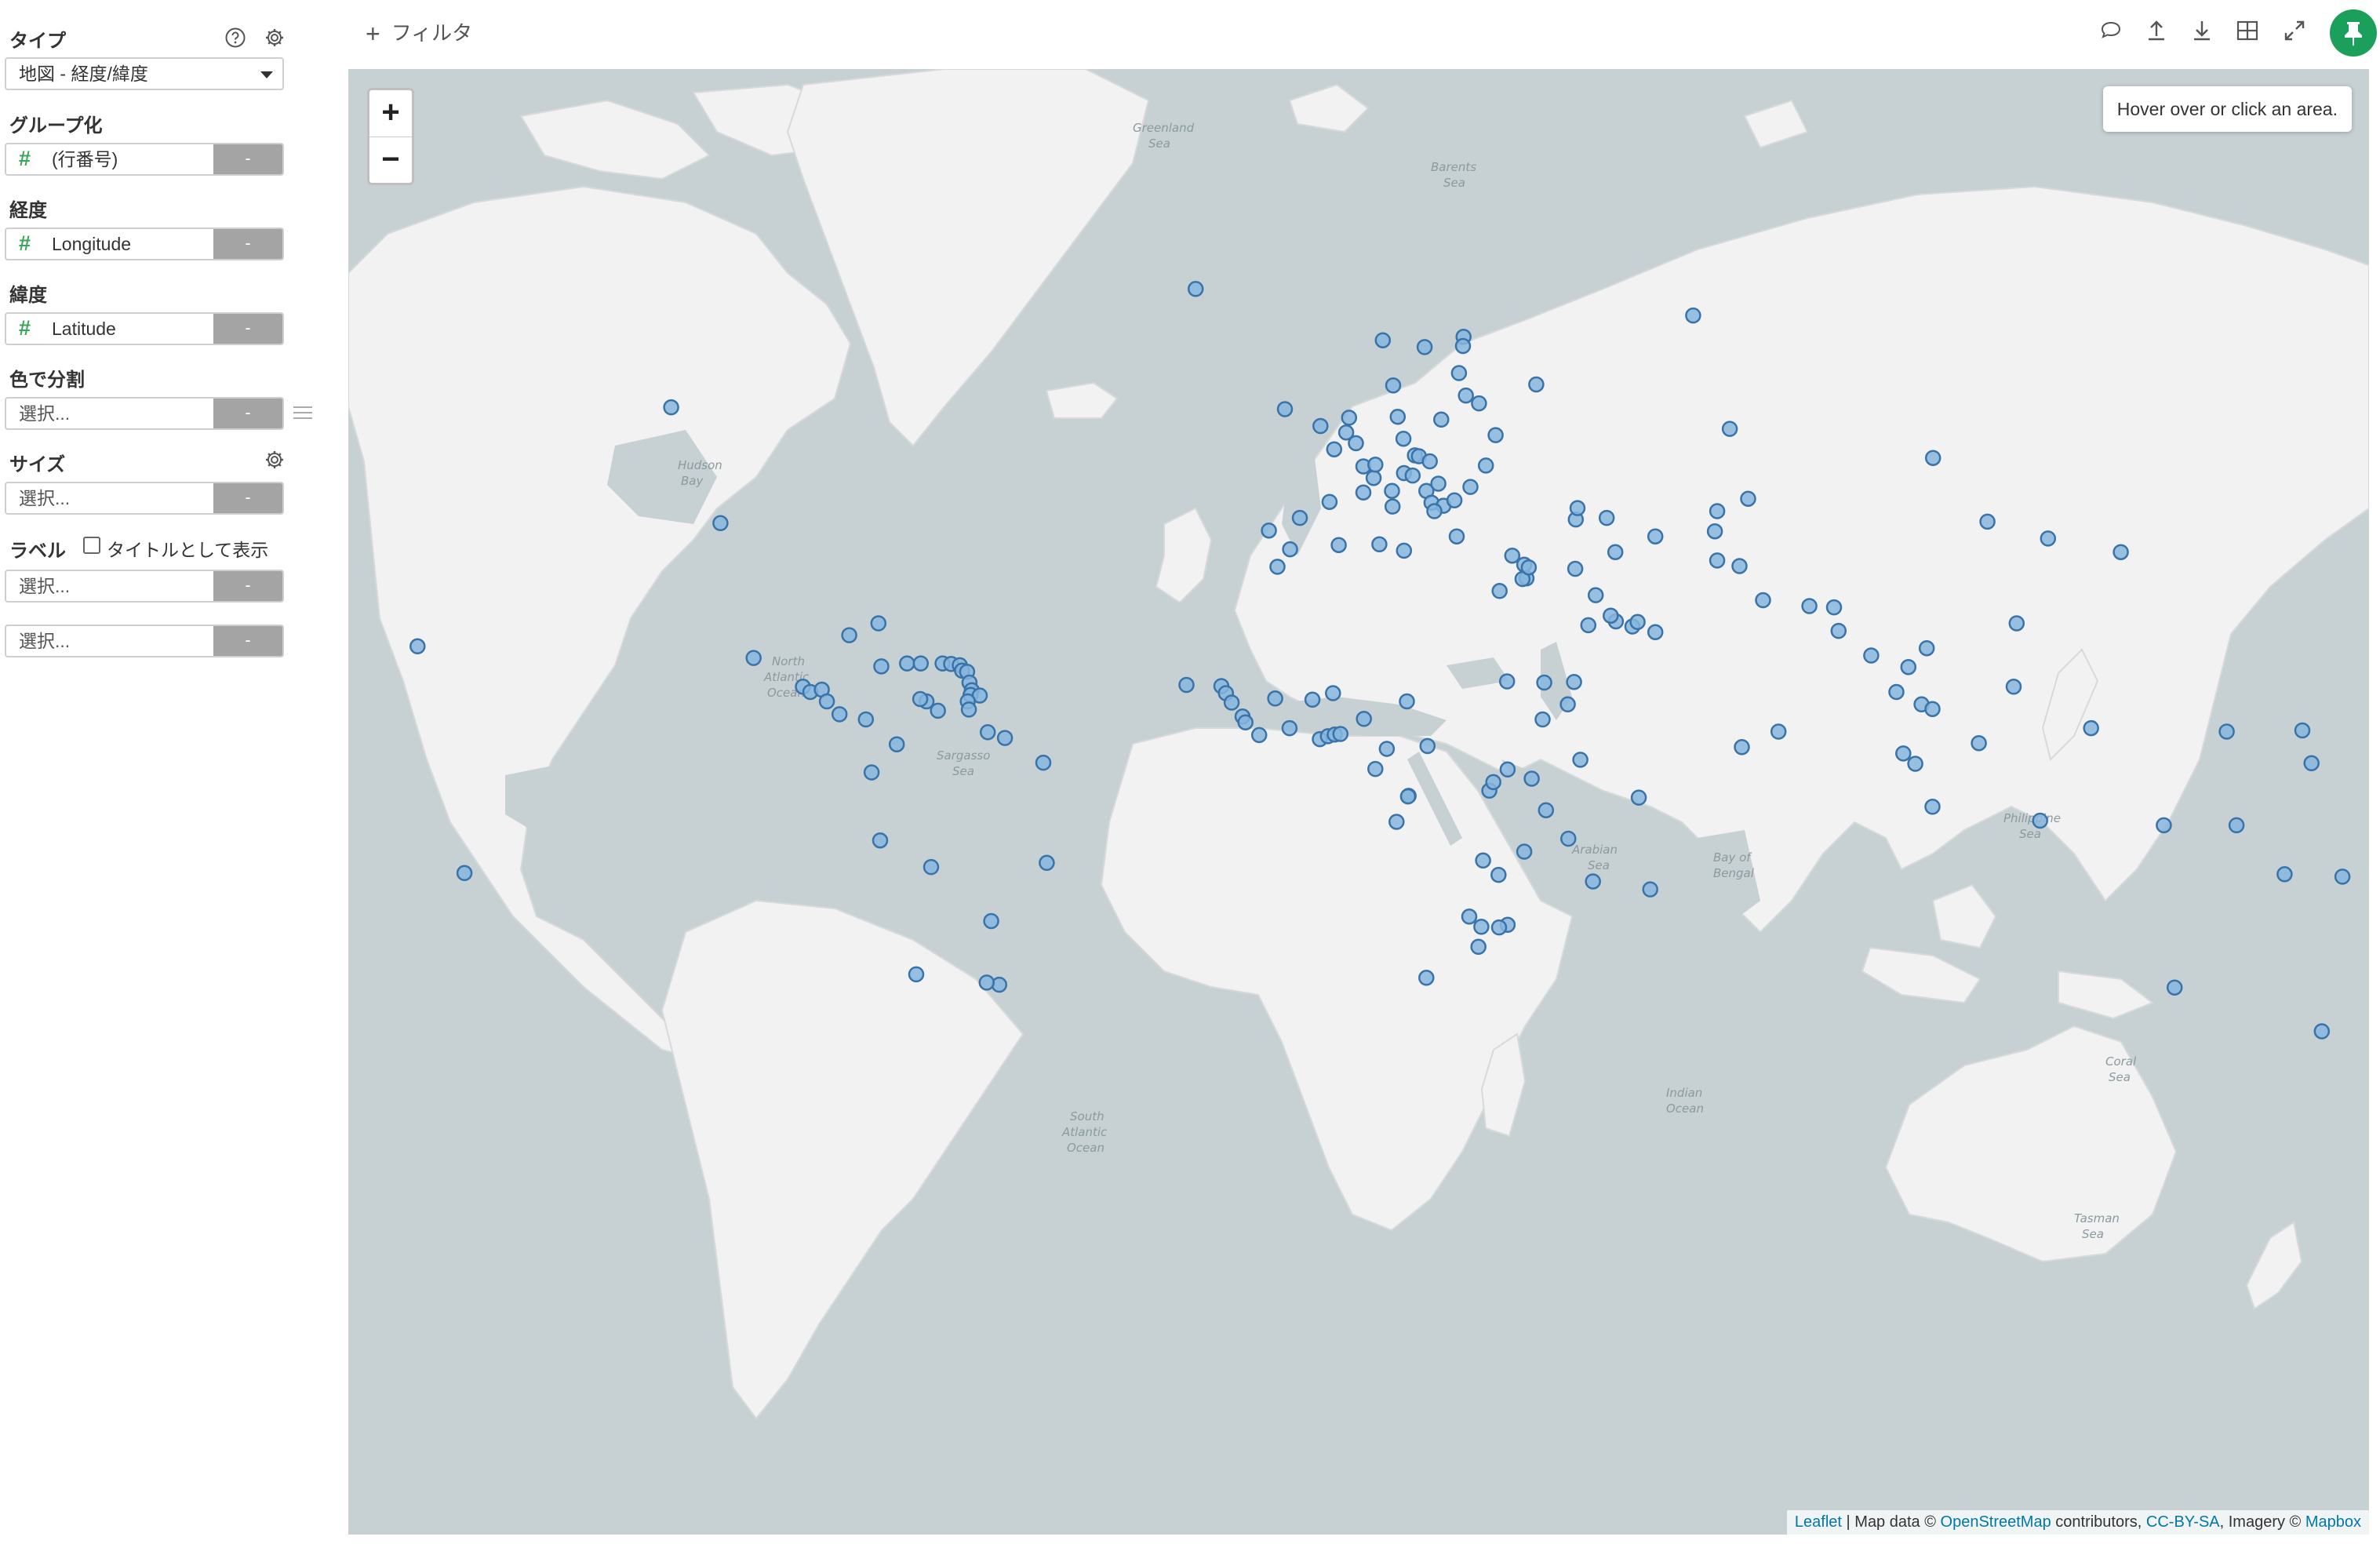 The image size is (2380, 1544). Describe the element at coordinates (2156, 30) in the screenshot. I see `upload-icon` at that location.